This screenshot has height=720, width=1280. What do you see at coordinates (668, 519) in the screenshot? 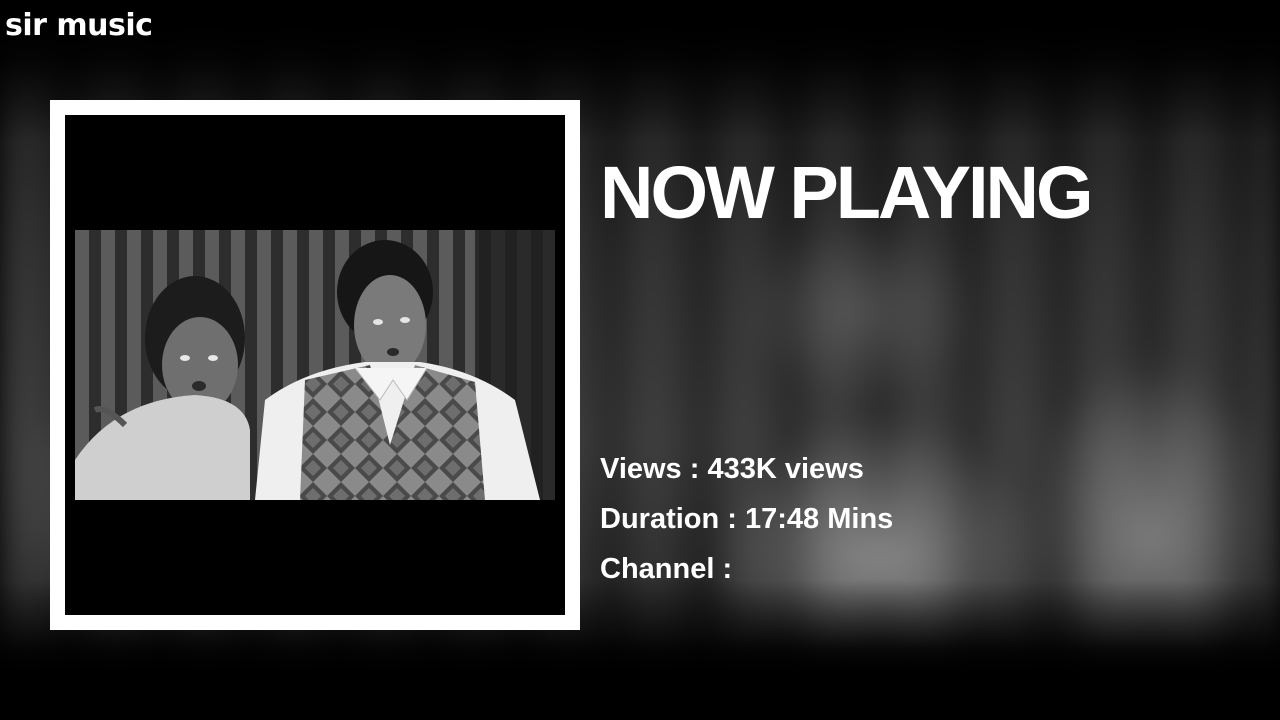
I see `duration-label: Duration :` at bounding box center [668, 519].